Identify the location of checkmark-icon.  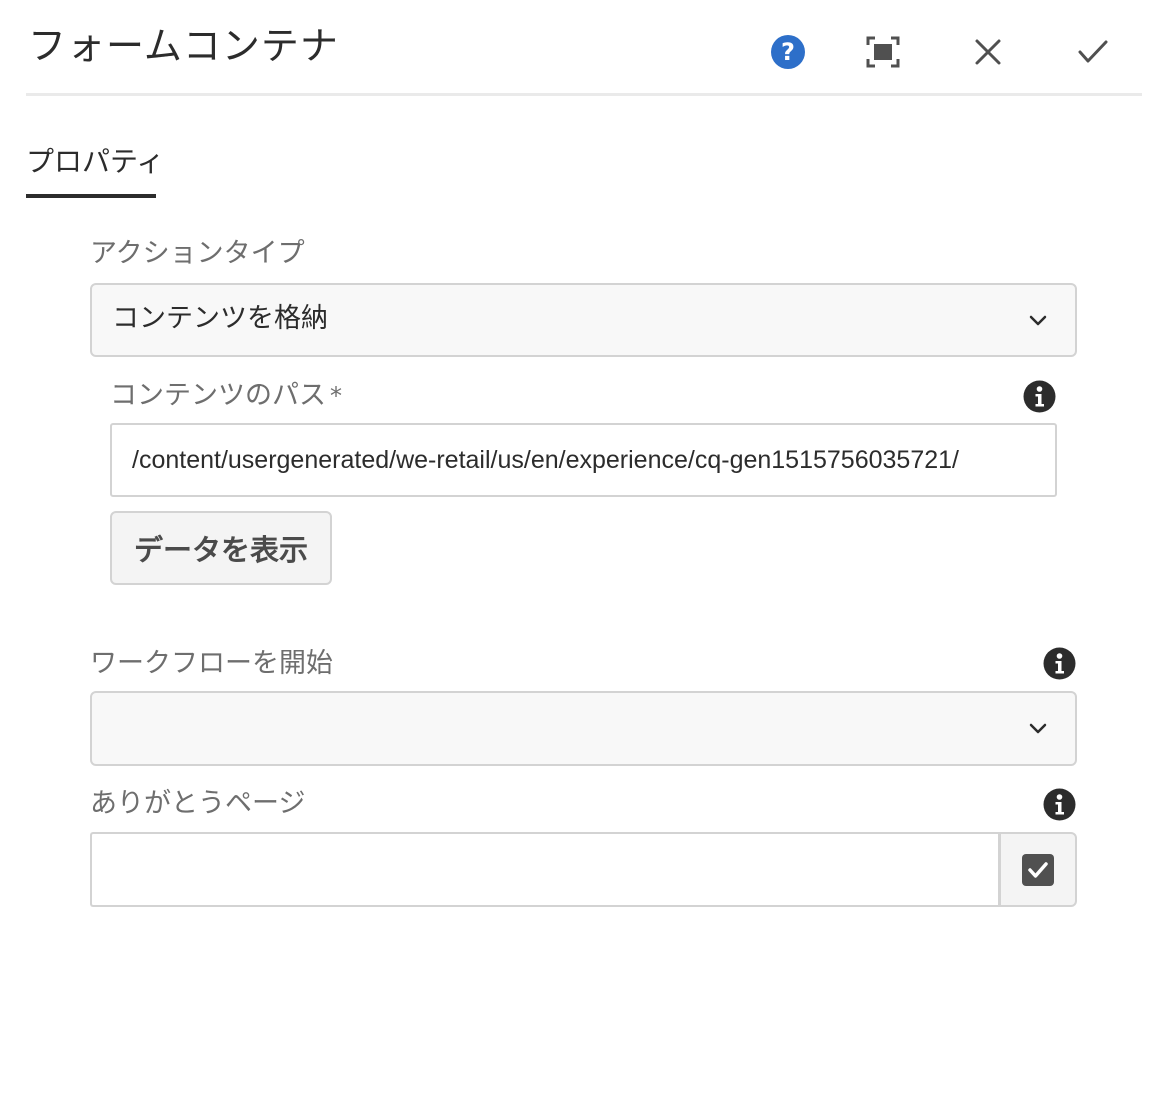
(1093, 51).